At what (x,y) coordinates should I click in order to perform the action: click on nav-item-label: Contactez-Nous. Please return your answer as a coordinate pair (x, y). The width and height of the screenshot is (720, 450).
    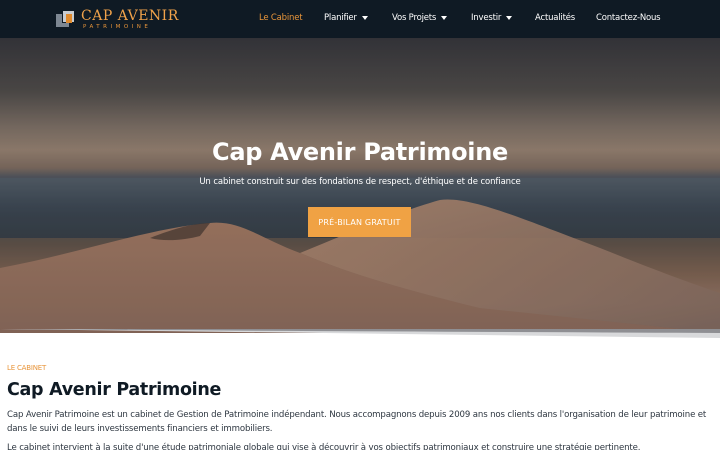
    Looking at the image, I should click on (628, 18).